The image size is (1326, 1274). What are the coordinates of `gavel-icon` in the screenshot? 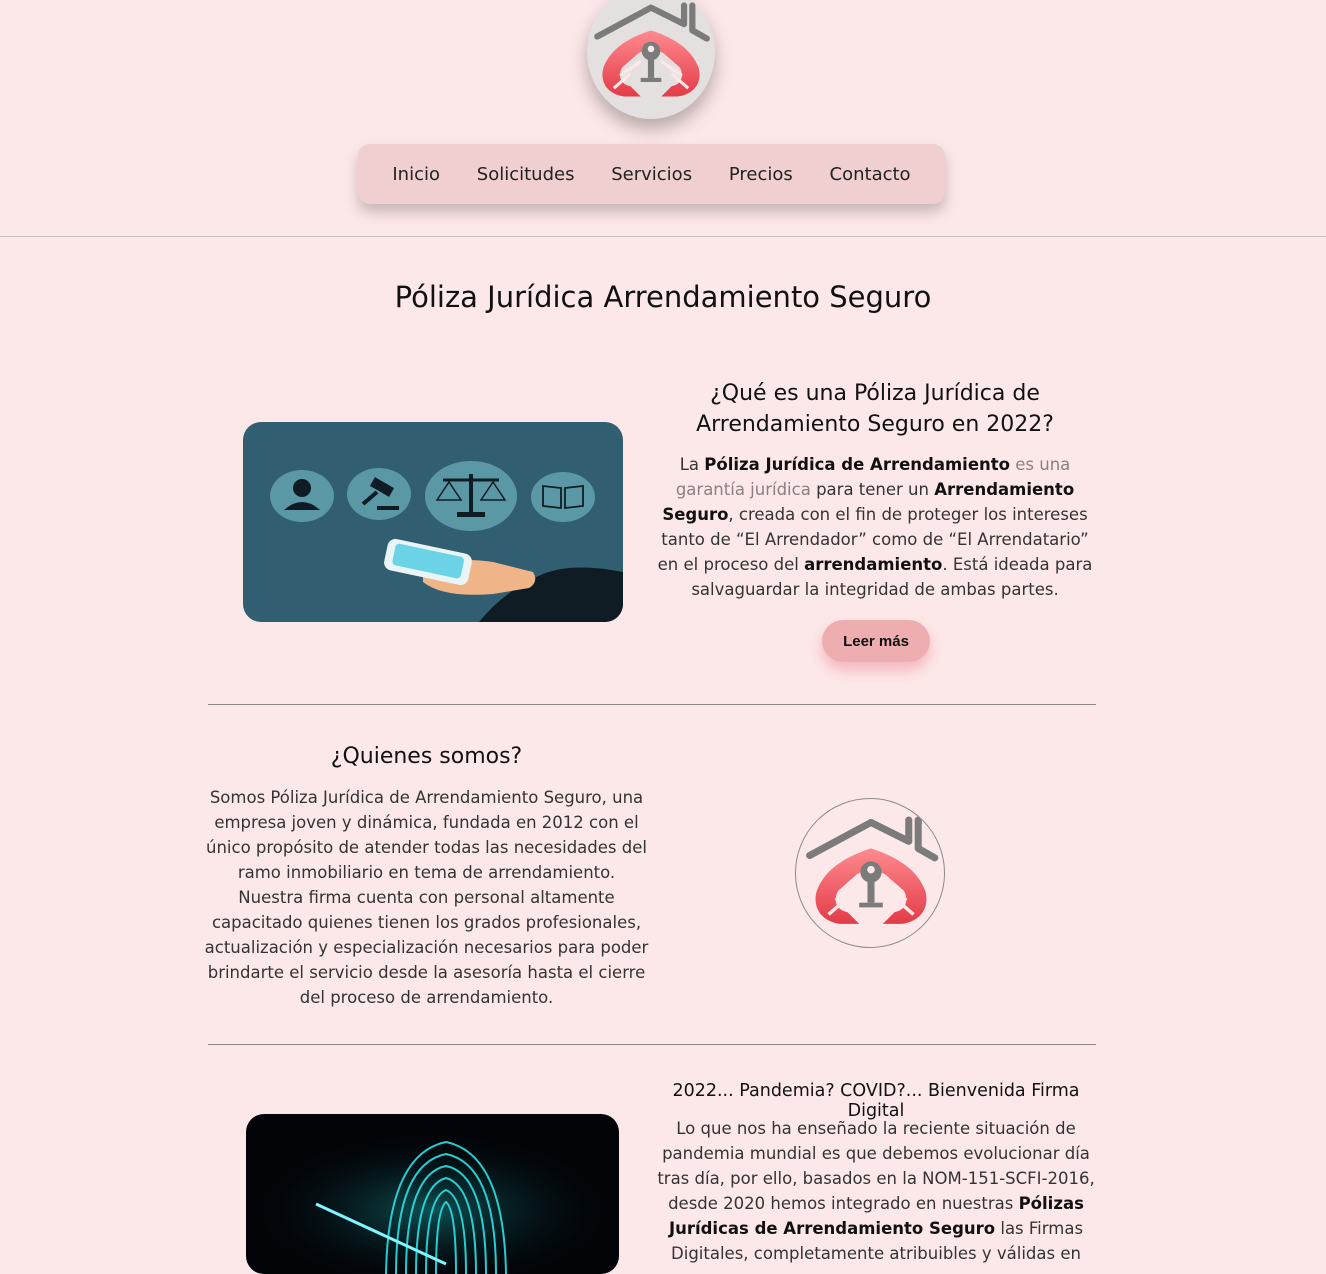 It's located at (379, 494).